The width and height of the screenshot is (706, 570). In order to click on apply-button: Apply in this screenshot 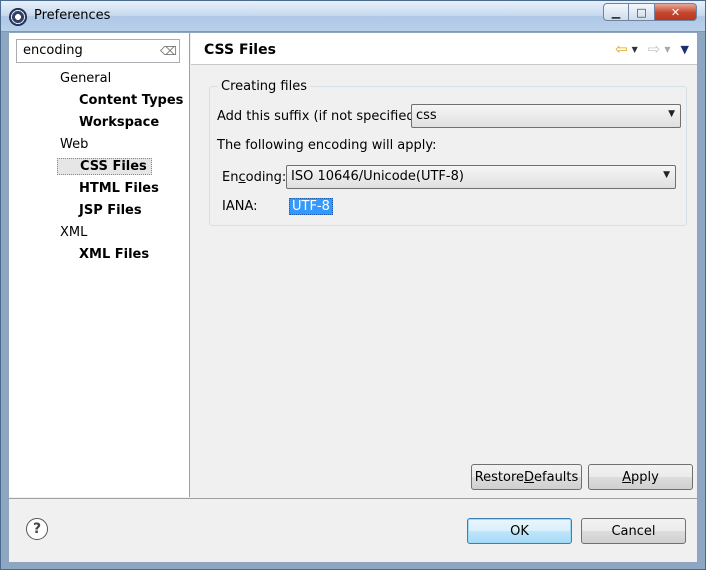, I will do `click(640, 477)`.